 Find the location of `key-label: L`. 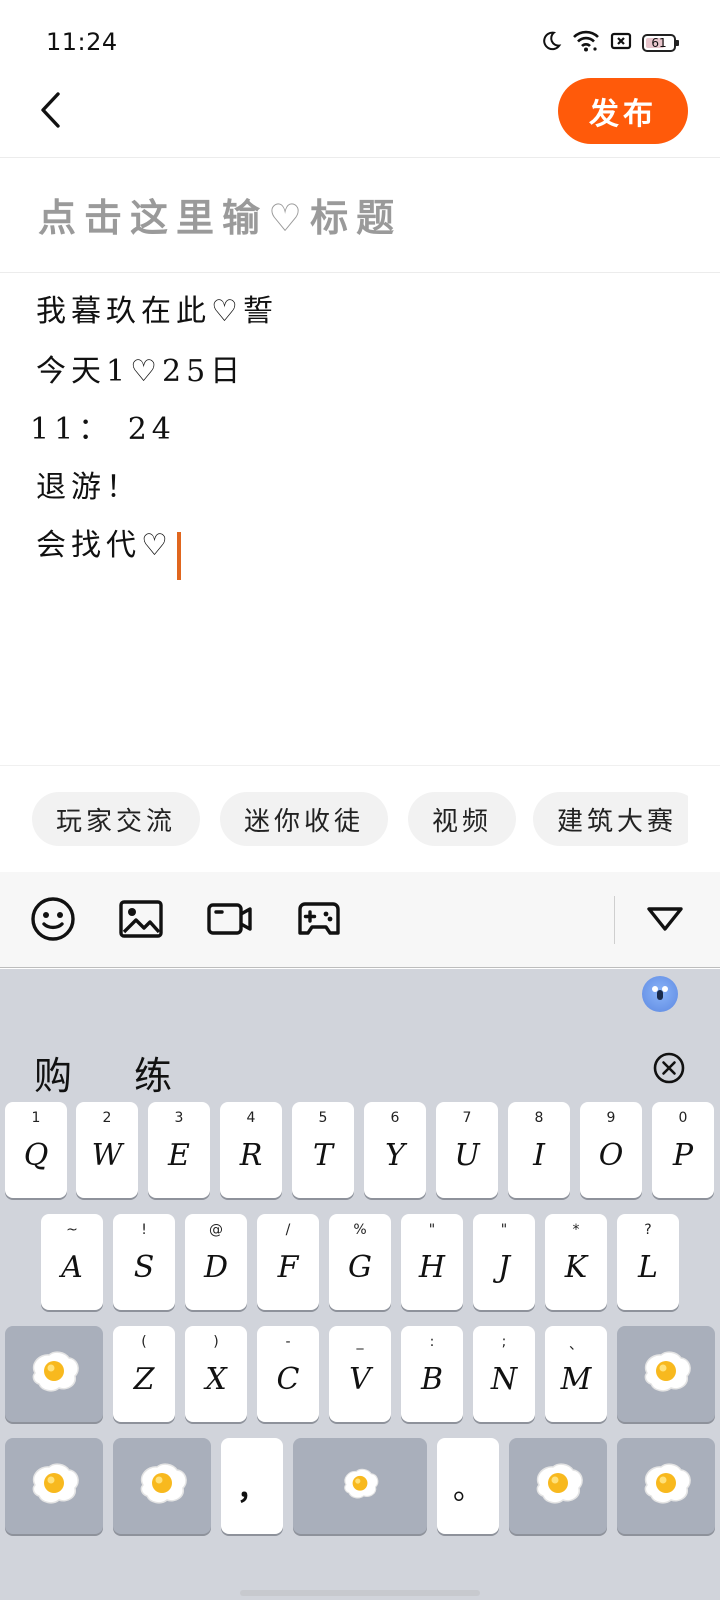

key-label: L is located at coordinates (648, 1267).